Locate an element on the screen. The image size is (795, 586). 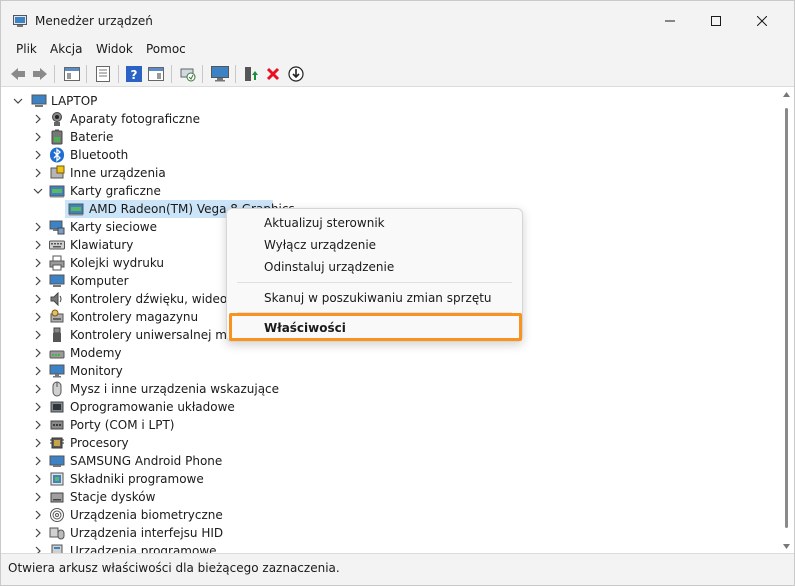
network-icon is located at coordinates (57, 227).